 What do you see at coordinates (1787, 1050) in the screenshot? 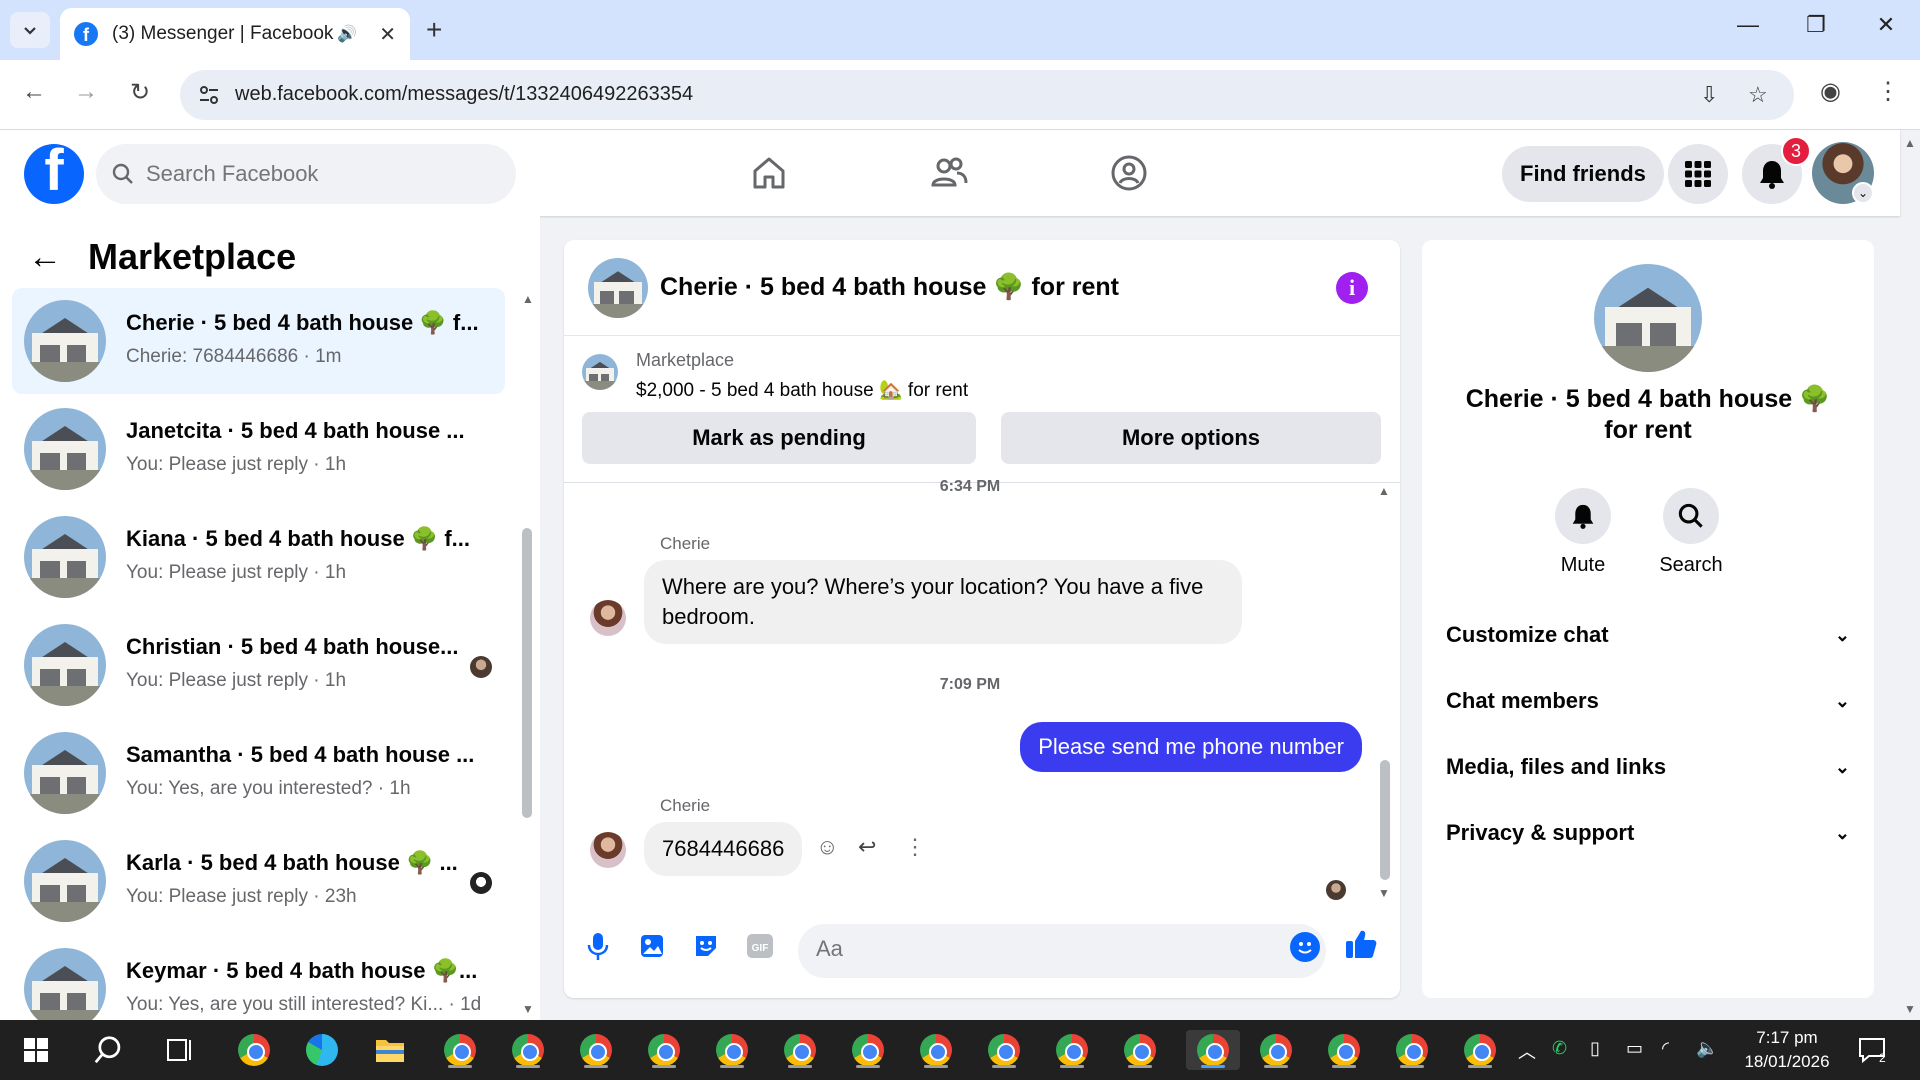
I see `system-clock: 7:17 pm 18/01/2026` at bounding box center [1787, 1050].